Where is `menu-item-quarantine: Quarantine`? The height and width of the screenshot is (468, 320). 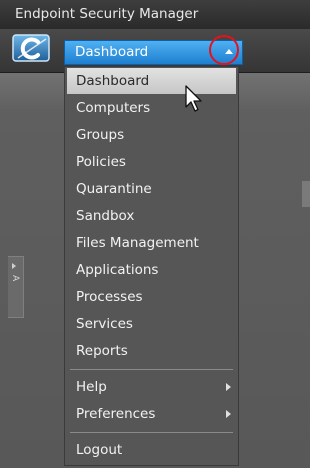
menu-item-quarantine: Quarantine is located at coordinates (151, 189).